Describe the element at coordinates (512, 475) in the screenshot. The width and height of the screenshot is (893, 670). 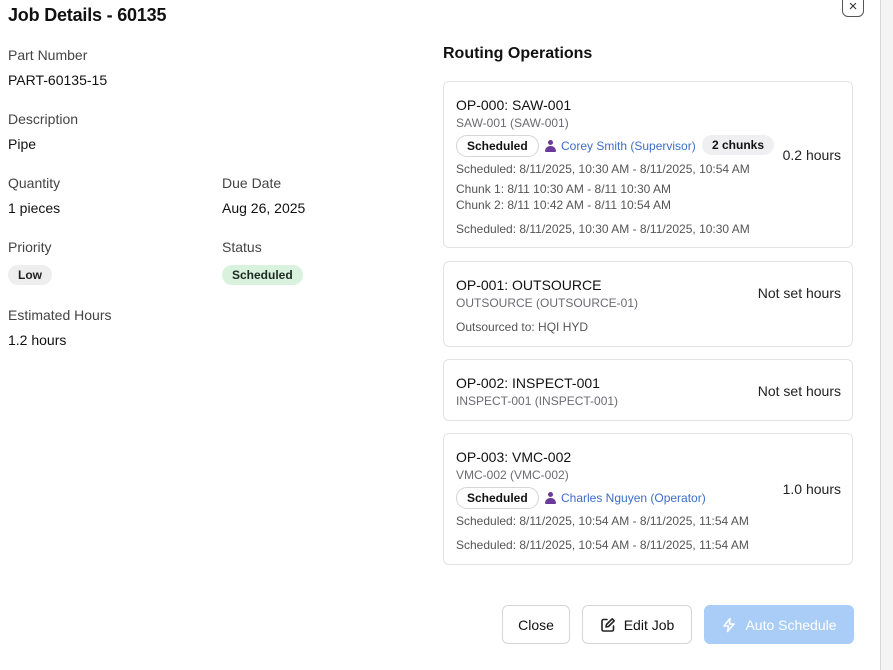
I see `operation-resource: VMC-002 (VMC-002)` at that location.